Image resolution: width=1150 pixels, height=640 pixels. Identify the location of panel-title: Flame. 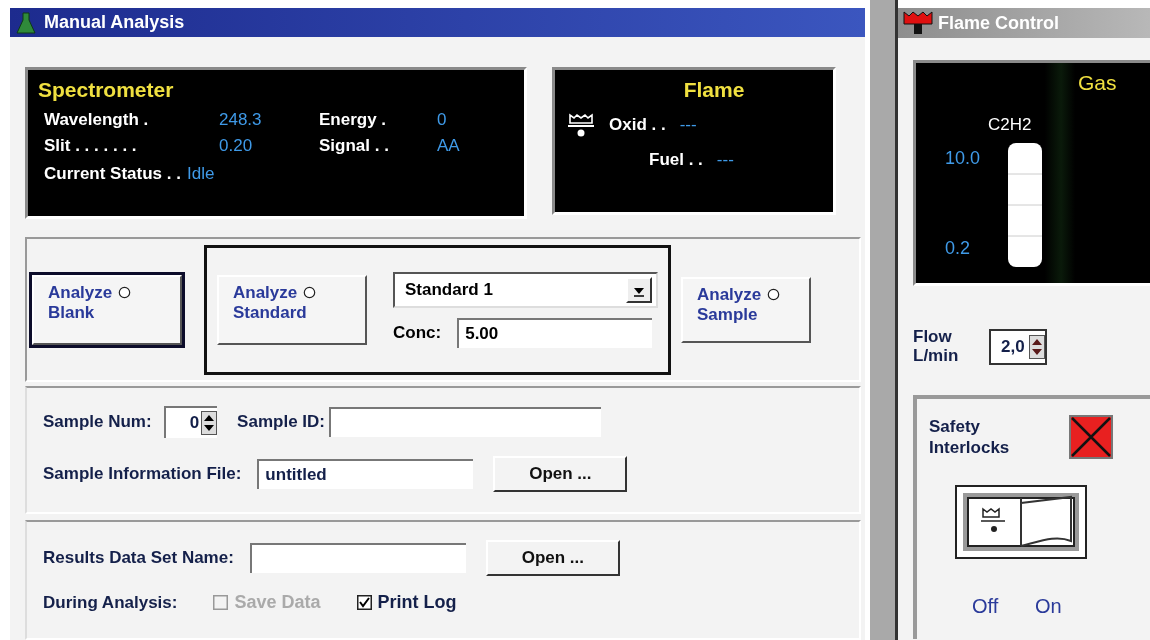
(714, 90).